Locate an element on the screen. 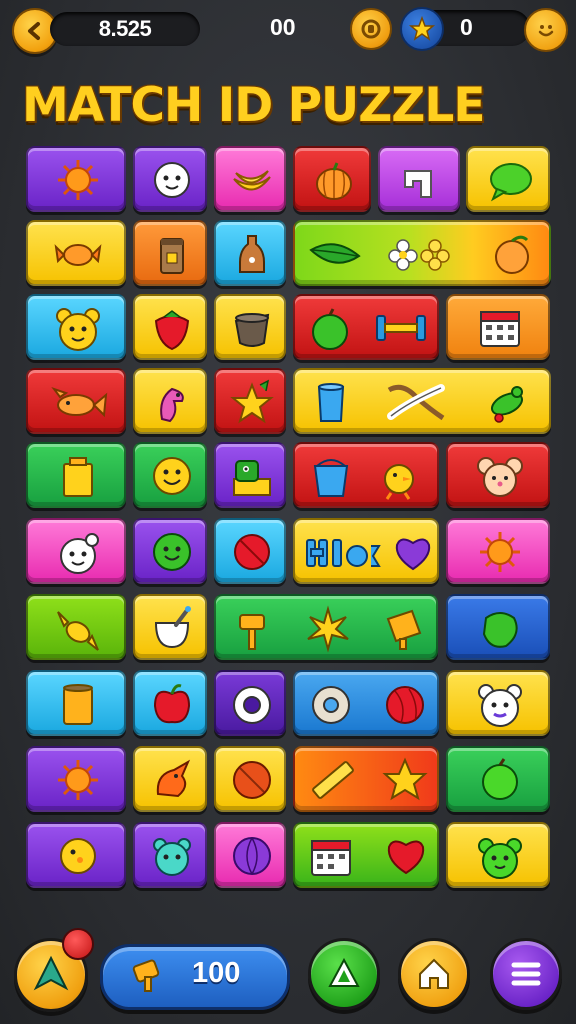 The width and height of the screenshot is (576, 1024). jar-icon is located at coordinates (172, 256).